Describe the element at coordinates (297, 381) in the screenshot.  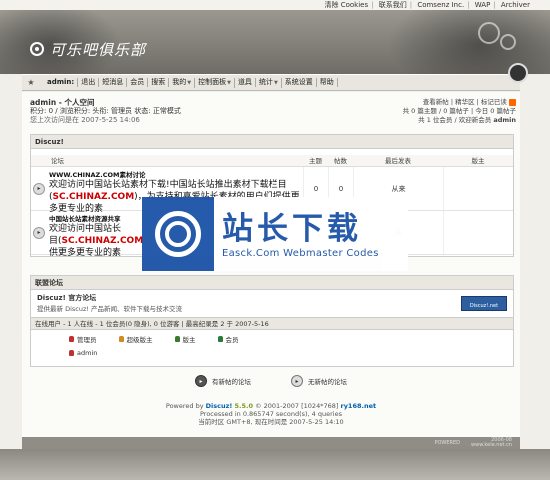
I see `no-new-posts-icon: ▸` at that location.